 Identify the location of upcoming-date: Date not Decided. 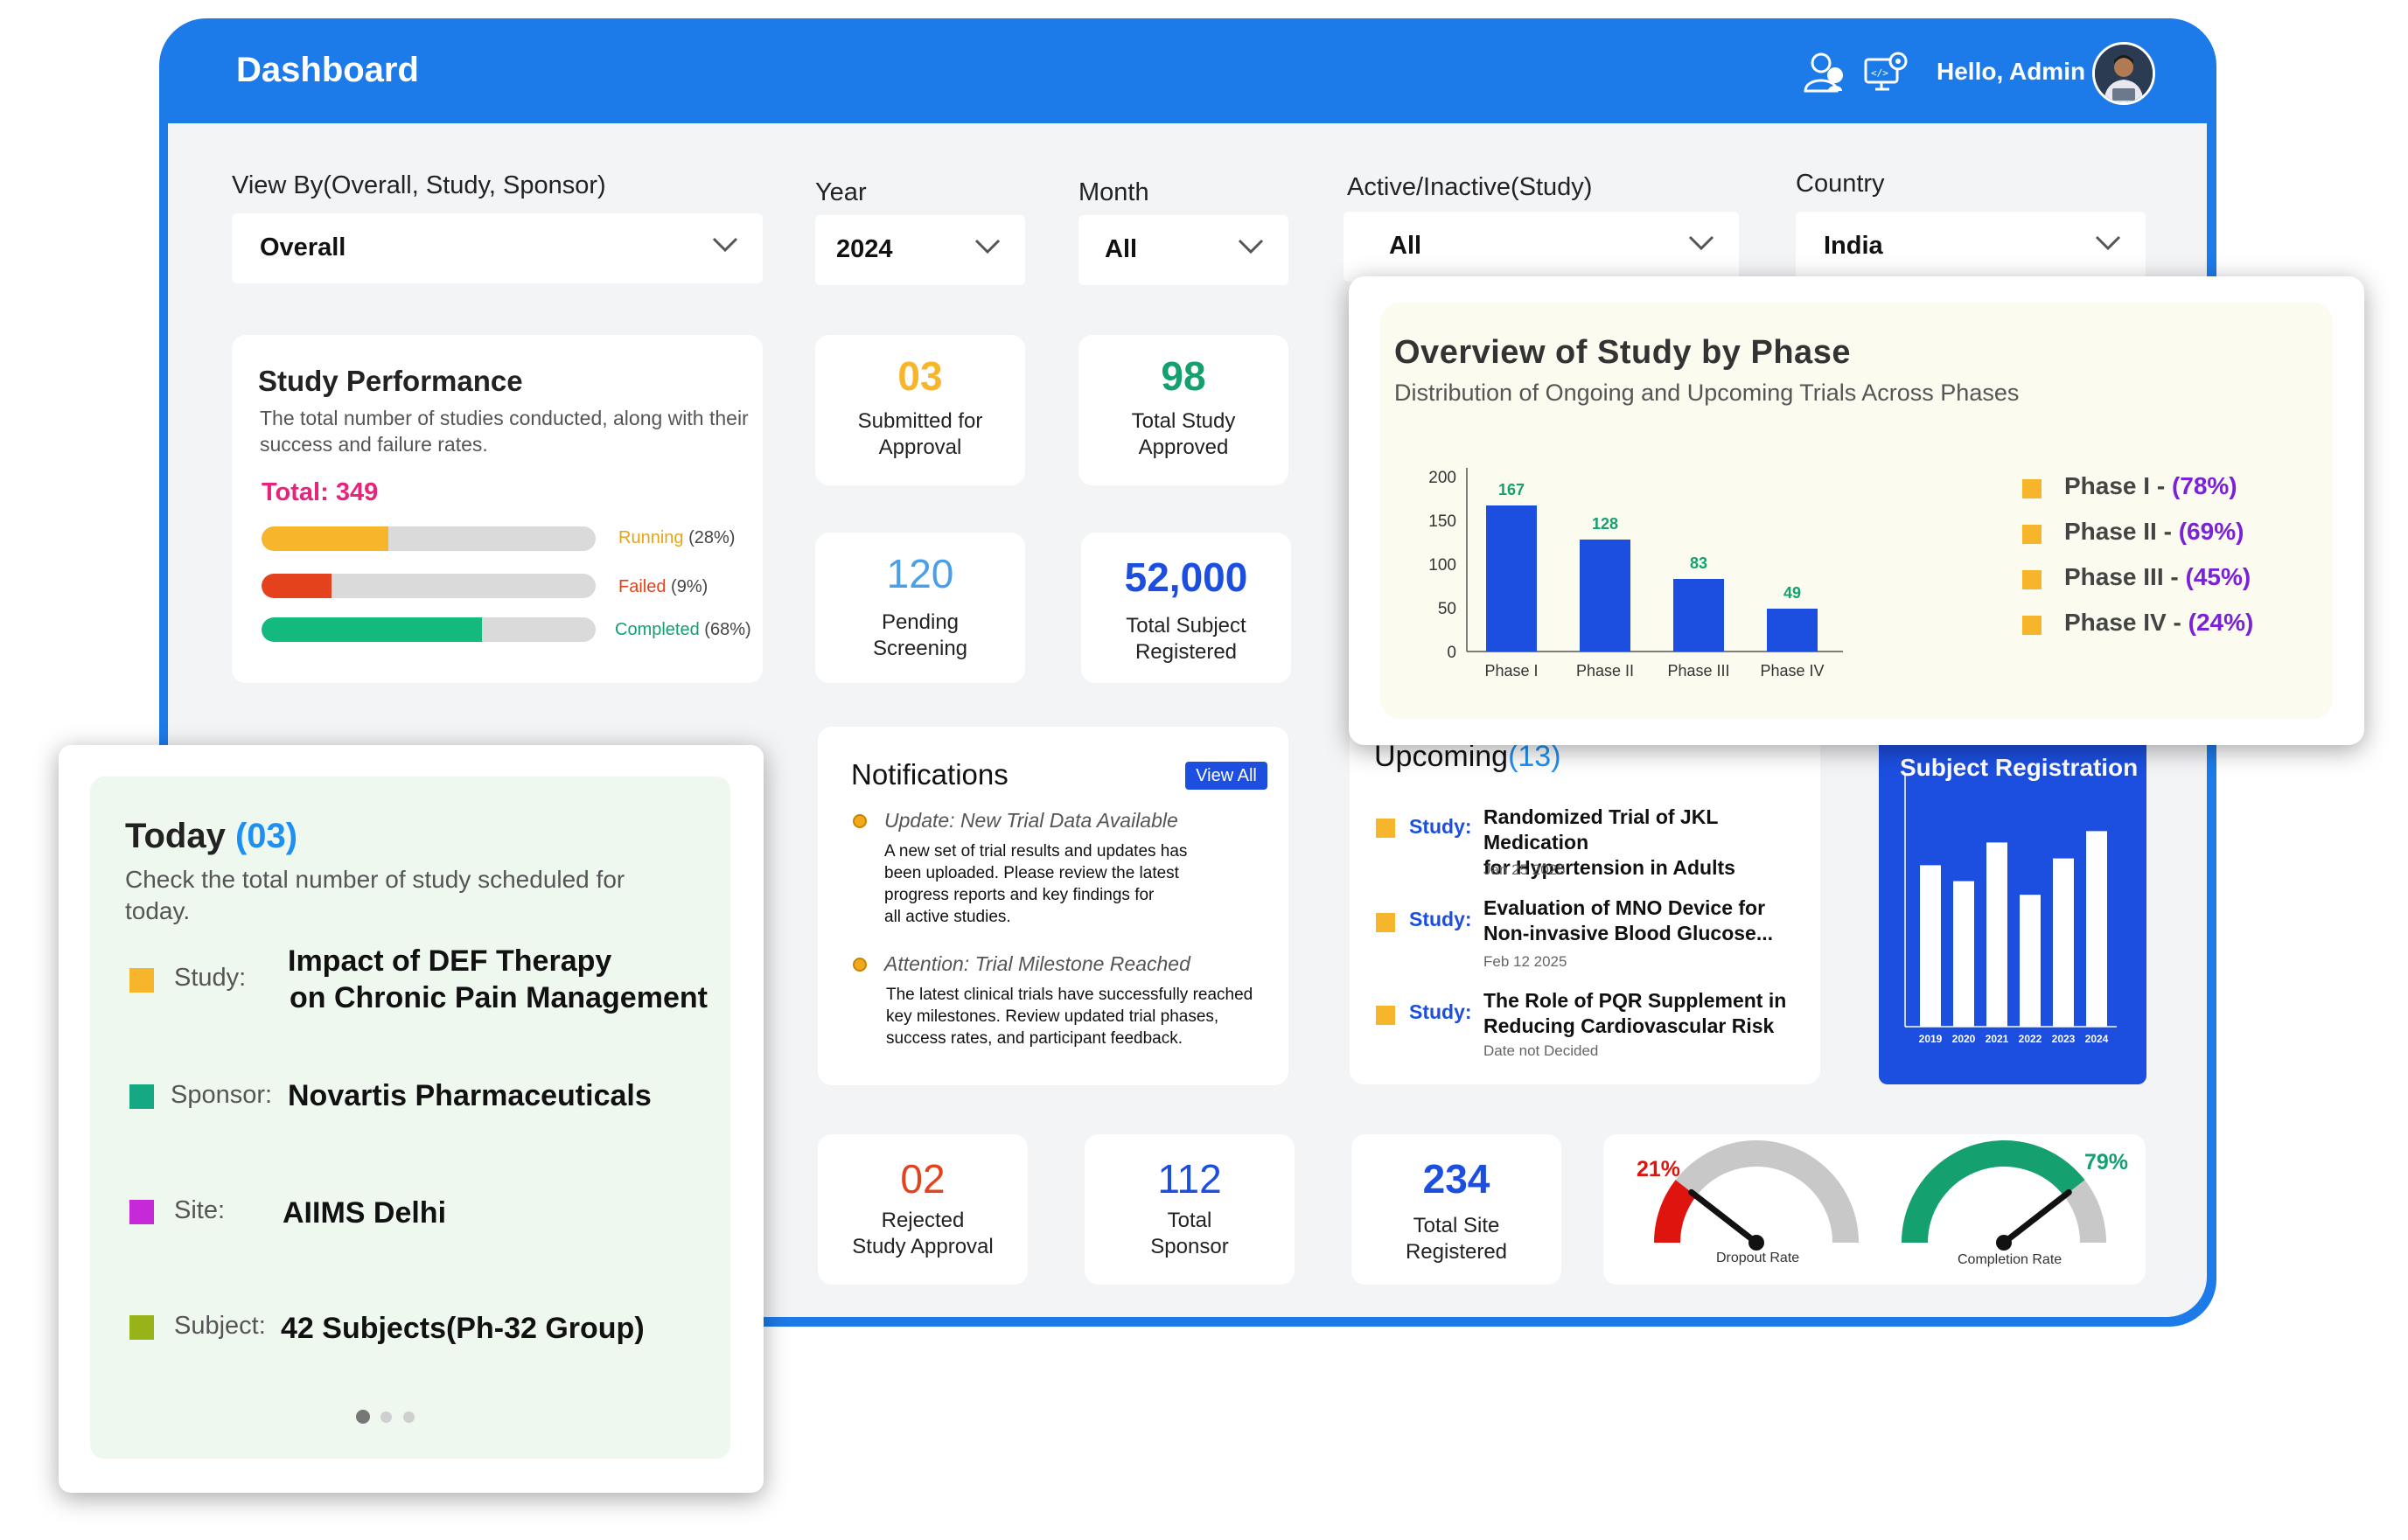
(1541, 1051).